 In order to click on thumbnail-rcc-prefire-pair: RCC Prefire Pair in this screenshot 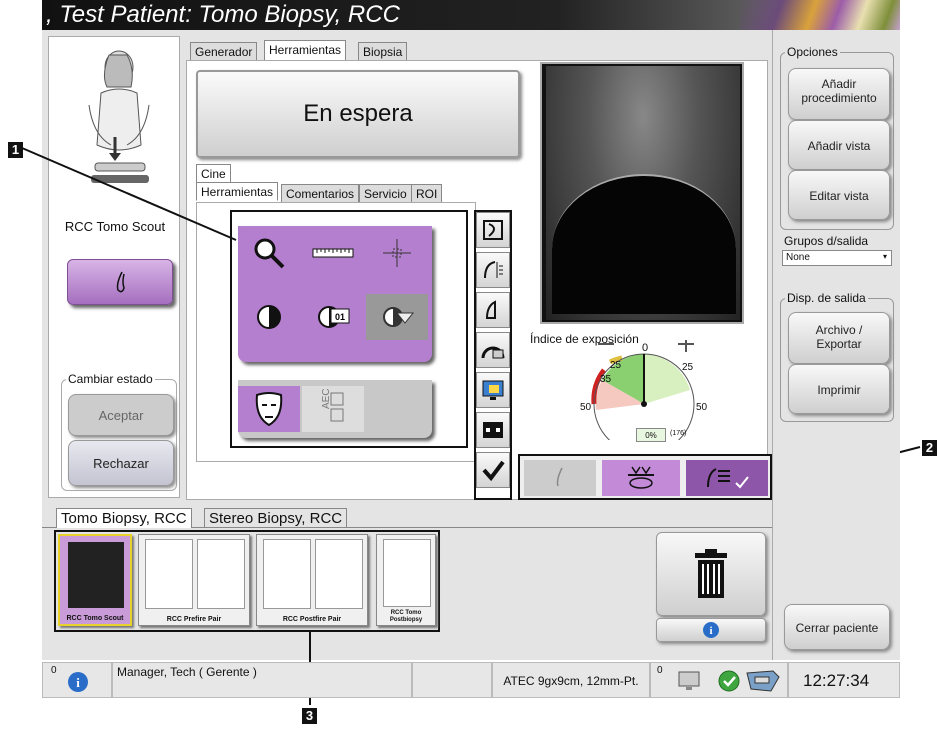, I will do `click(194, 580)`.